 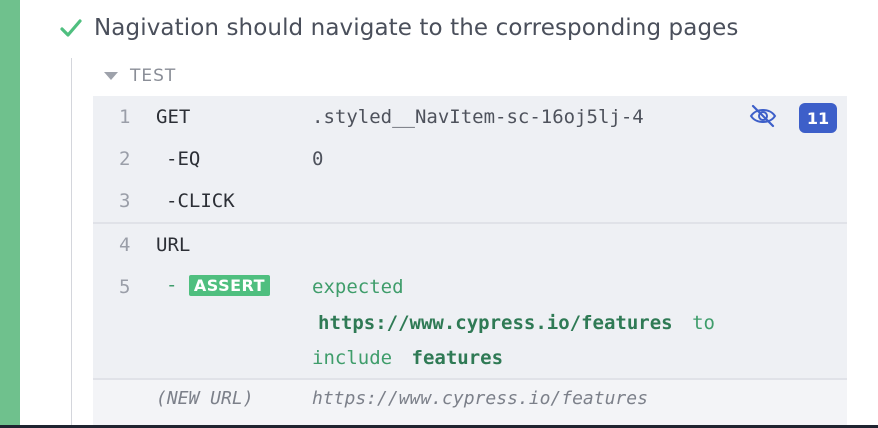 I want to click on command-arg: .styled__NavItem-sc-16oj5lj-4, so click(x=478, y=117).